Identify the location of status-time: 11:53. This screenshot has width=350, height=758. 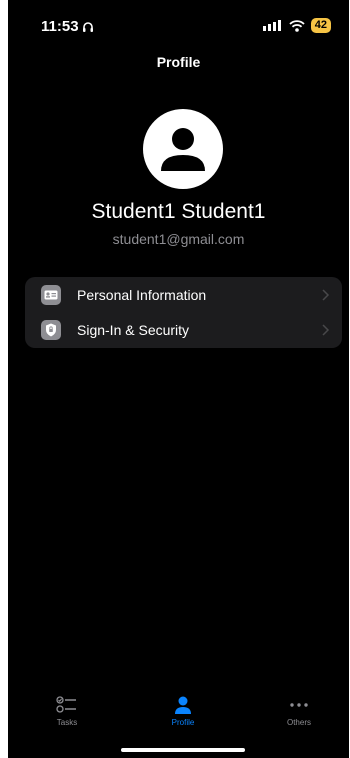
(67, 26).